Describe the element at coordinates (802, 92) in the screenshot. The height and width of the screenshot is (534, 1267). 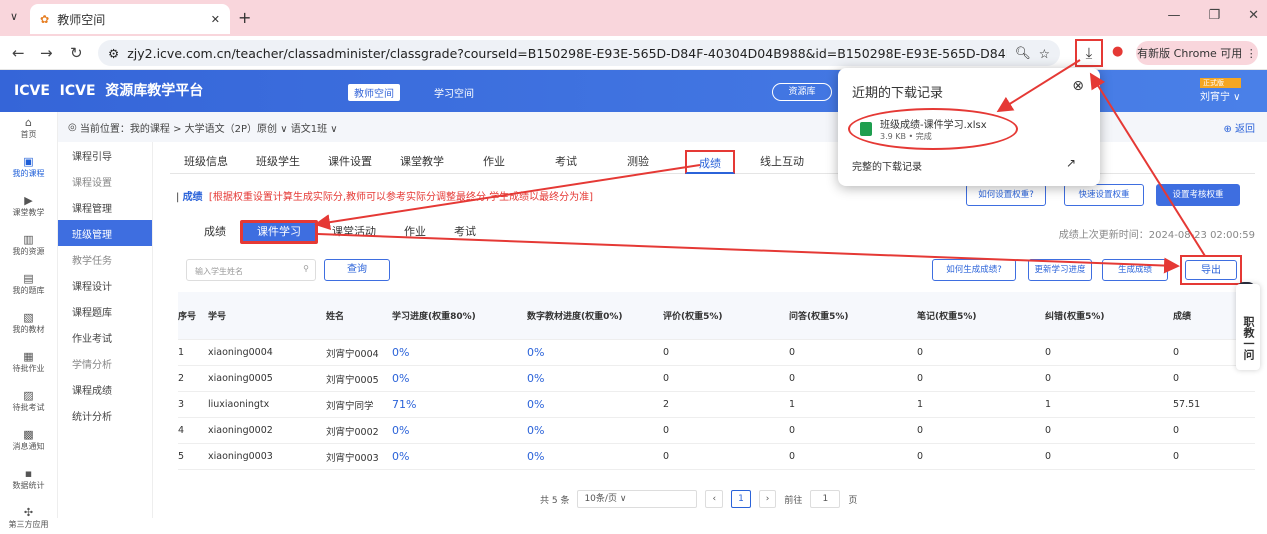
I see `resource-lib-button: 资源库` at that location.